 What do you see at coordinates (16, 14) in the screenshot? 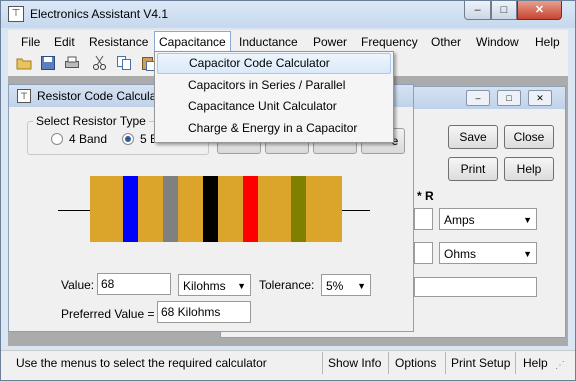
I see `app-icon: ⊤` at bounding box center [16, 14].